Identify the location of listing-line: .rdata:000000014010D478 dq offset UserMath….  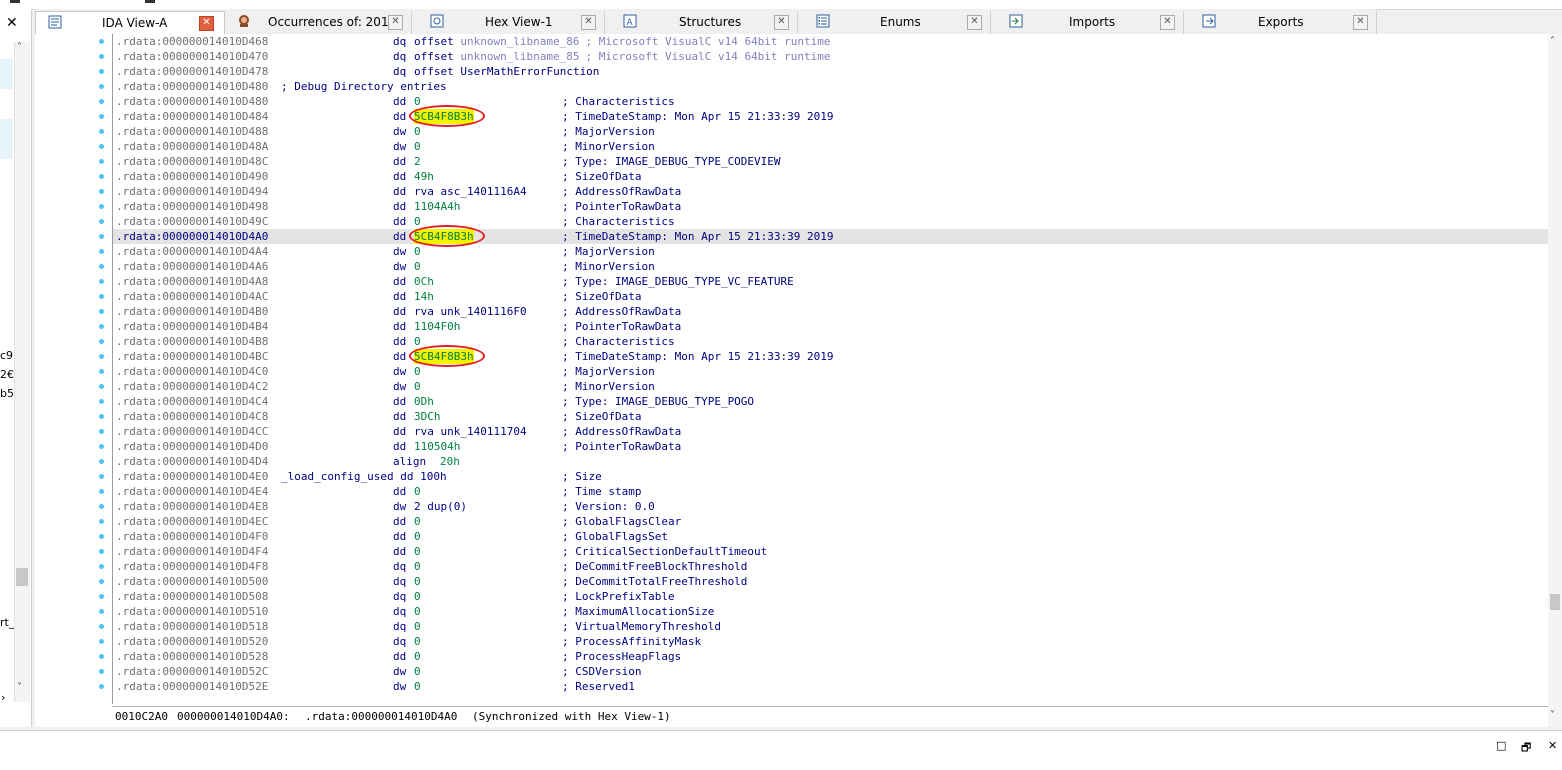
(831, 71).